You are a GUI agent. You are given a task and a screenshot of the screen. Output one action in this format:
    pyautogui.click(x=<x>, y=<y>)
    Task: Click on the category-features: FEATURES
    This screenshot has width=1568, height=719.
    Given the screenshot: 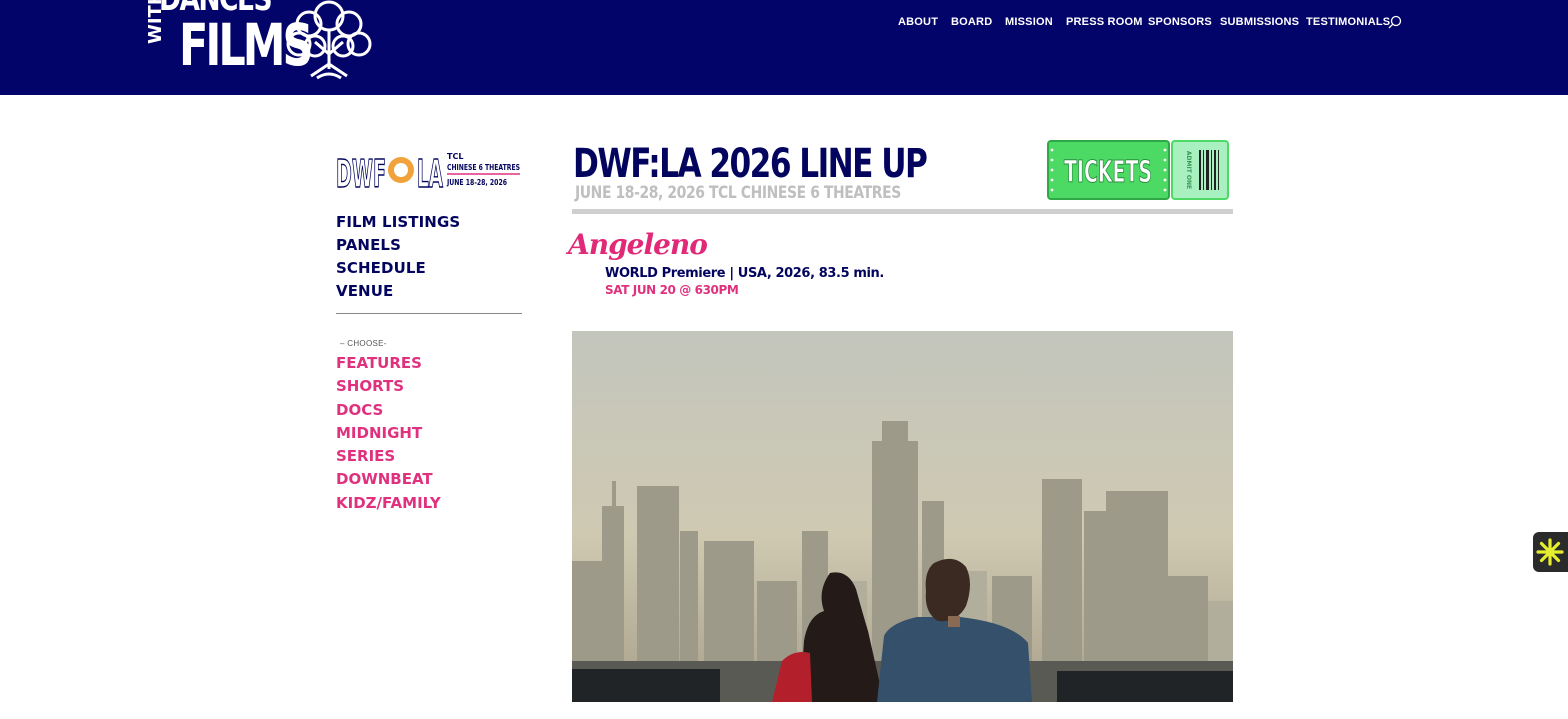 What is the action you would take?
    pyautogui.click(x=388, y=365)
    